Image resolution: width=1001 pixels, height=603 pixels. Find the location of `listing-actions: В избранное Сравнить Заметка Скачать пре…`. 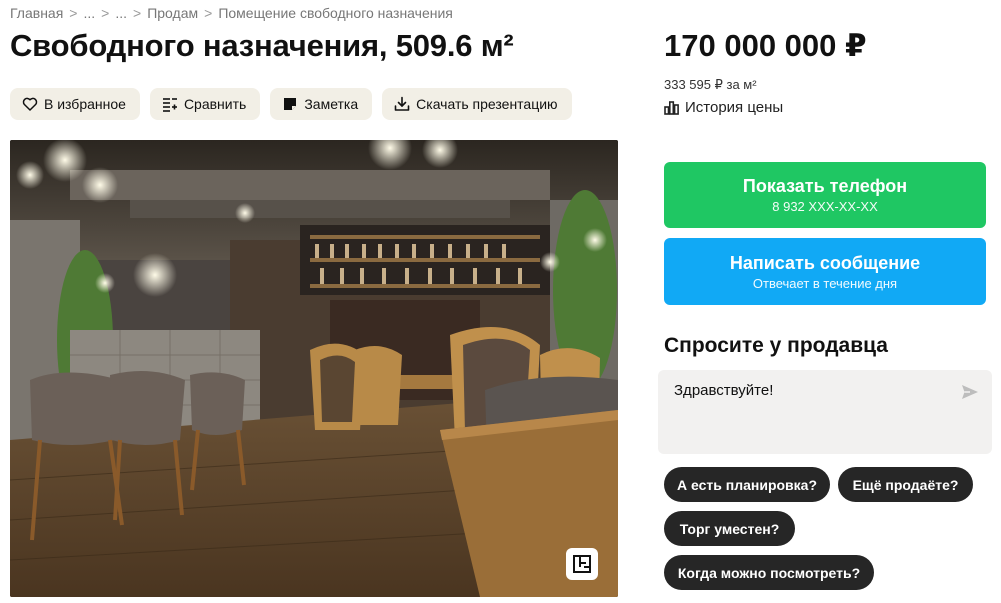

listing-actions: В избранное Сравнить Заметка Скачать пре… is located at coordinates (291, 104).